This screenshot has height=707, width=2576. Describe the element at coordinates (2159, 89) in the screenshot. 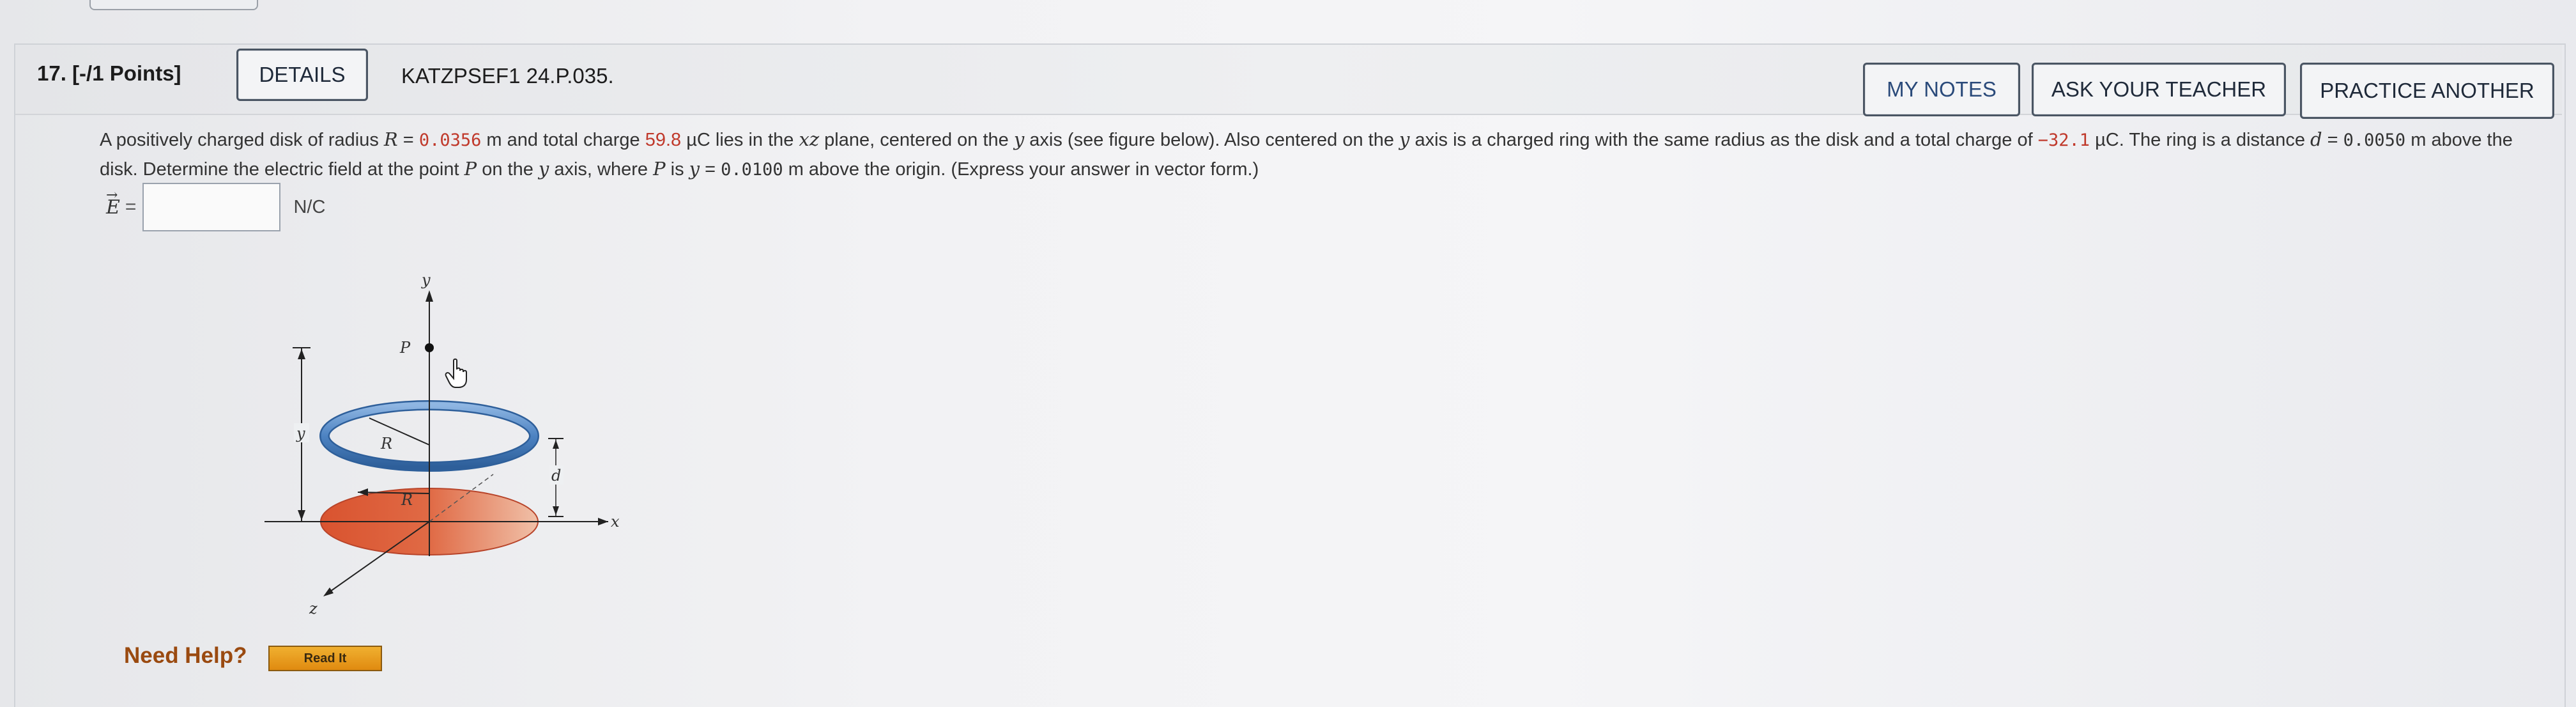

I see `ask-your-teacher-button: ASK YOUR TEACHER` at that location.